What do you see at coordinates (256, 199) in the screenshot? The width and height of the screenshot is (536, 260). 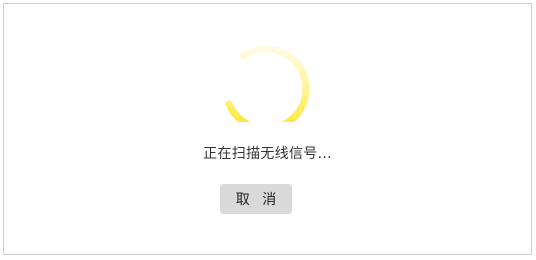 I see `cancel-button: 取 消` at bounding box center [256, 199].